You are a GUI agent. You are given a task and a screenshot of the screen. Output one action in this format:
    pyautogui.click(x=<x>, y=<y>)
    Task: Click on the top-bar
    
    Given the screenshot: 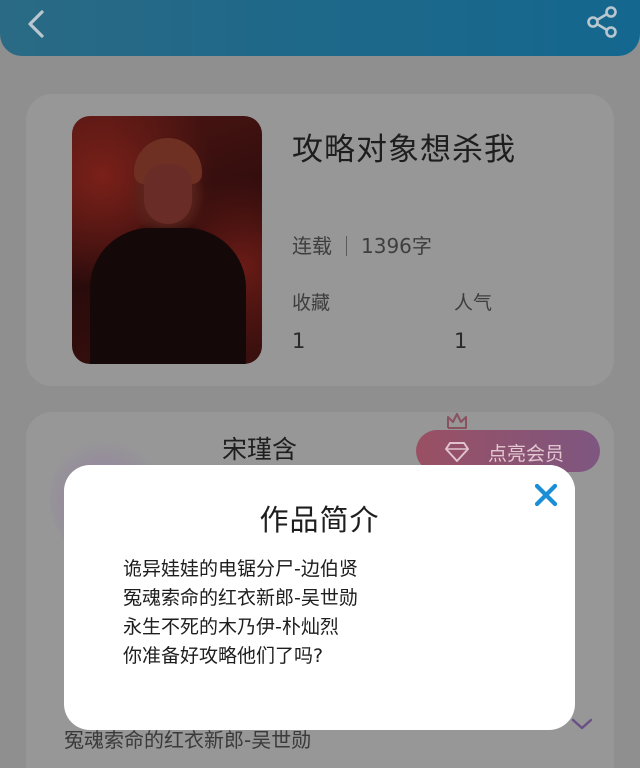 What is the action you would take?
    pyautogui.click(x=320, y=28)
    